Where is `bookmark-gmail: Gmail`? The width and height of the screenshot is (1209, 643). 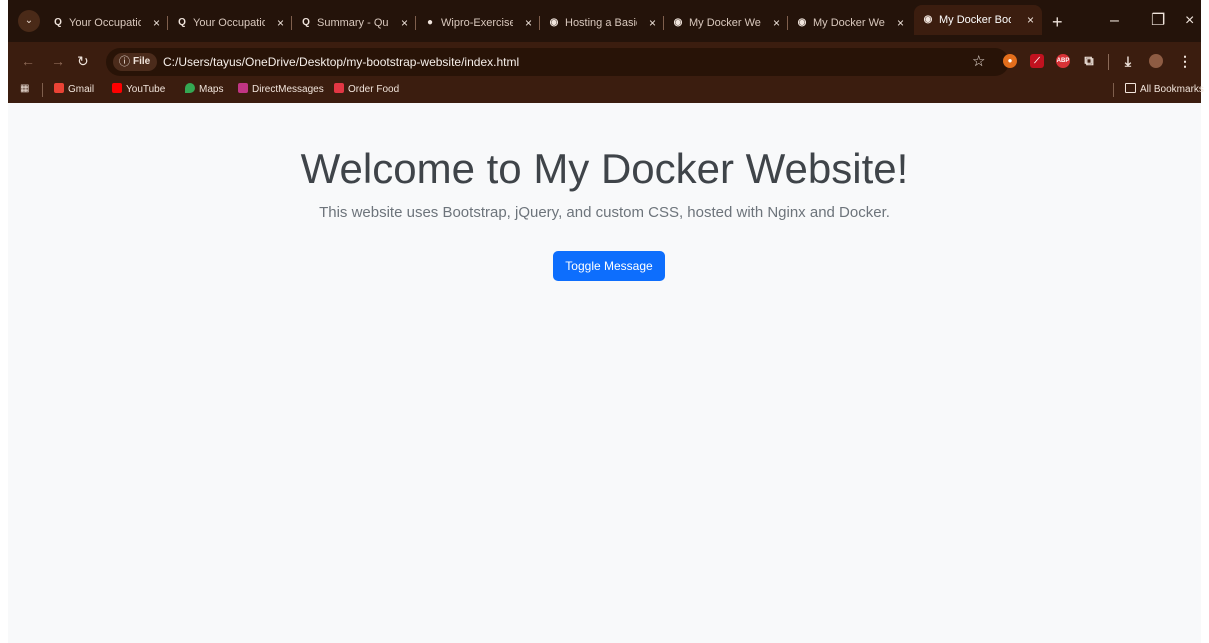
bookmark-gmail: Gmail is located at coordinates (74, 90).